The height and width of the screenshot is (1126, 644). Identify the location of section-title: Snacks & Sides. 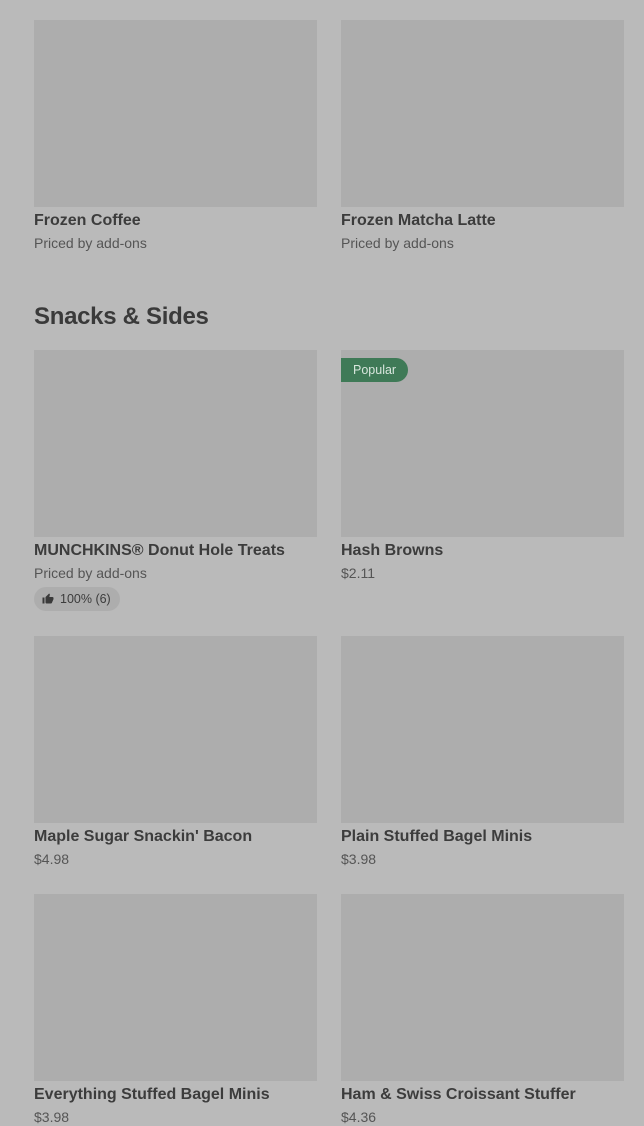
(121, 316).